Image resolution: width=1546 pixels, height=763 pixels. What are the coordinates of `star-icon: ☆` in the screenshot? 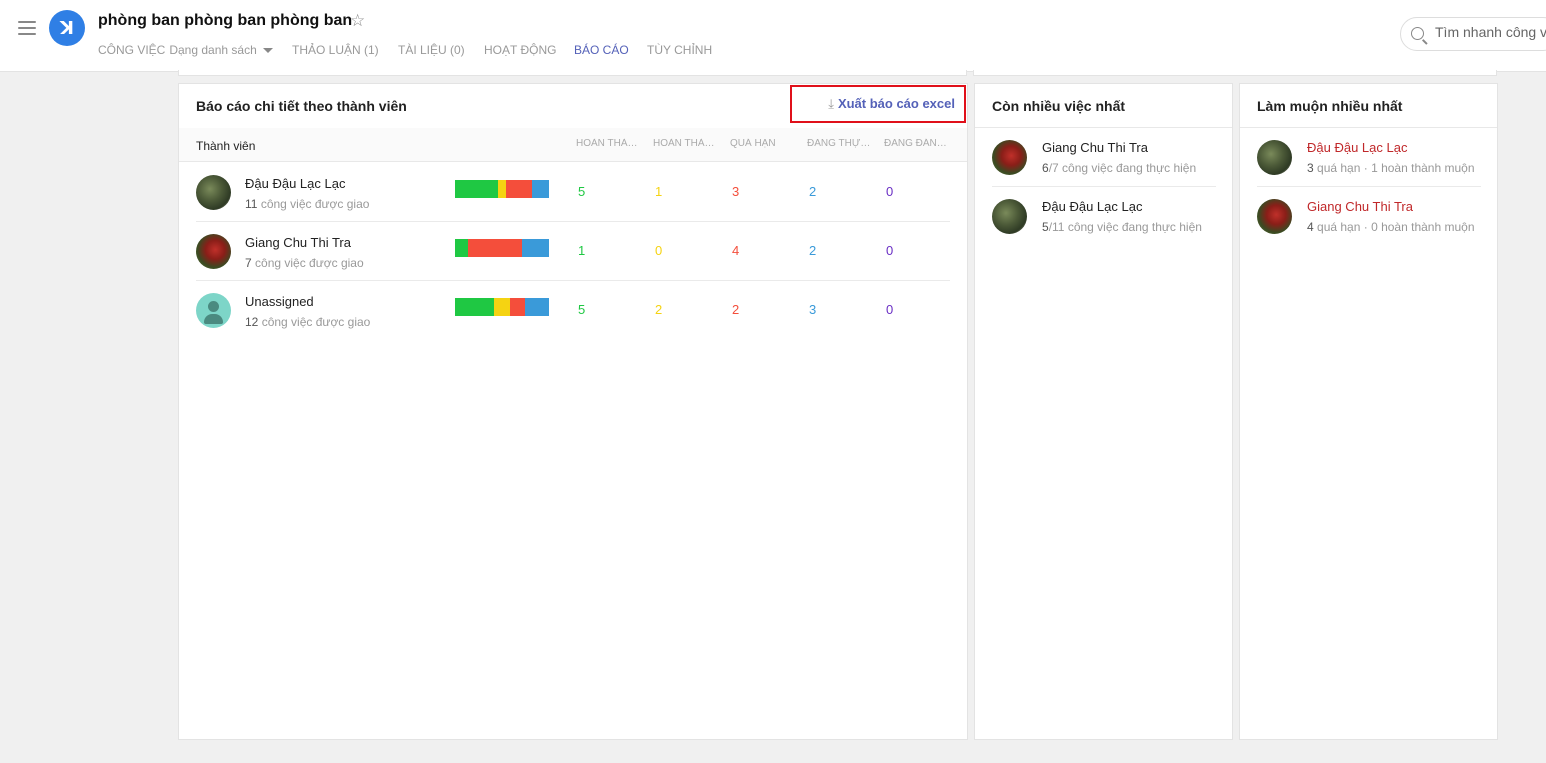 It's located at (357, 21).